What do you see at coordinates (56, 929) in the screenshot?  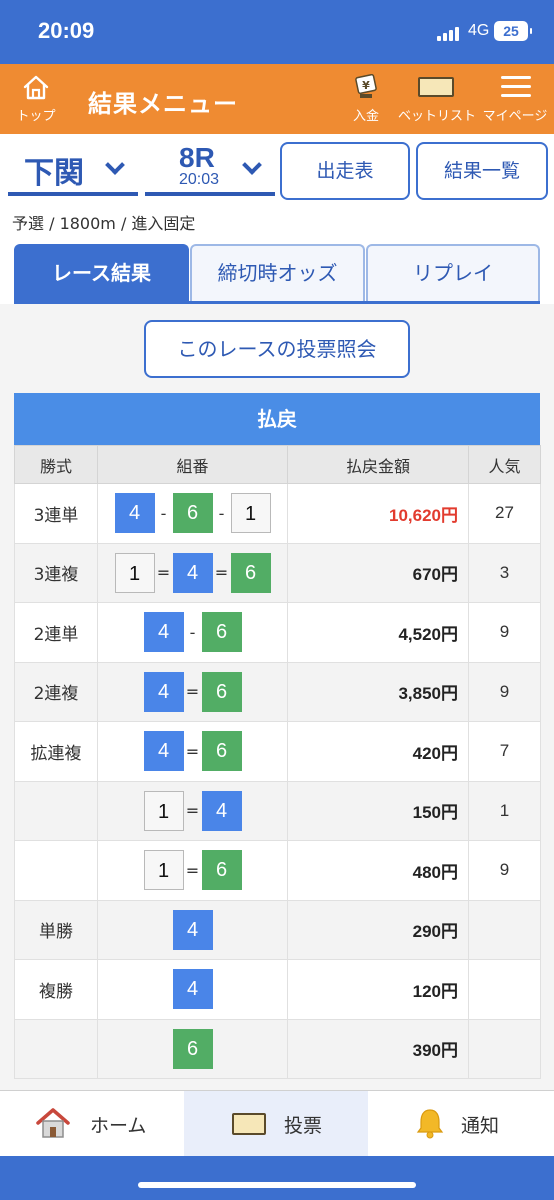 I see `bet-type-cell: 単勝` at bounding box center [56, 929].